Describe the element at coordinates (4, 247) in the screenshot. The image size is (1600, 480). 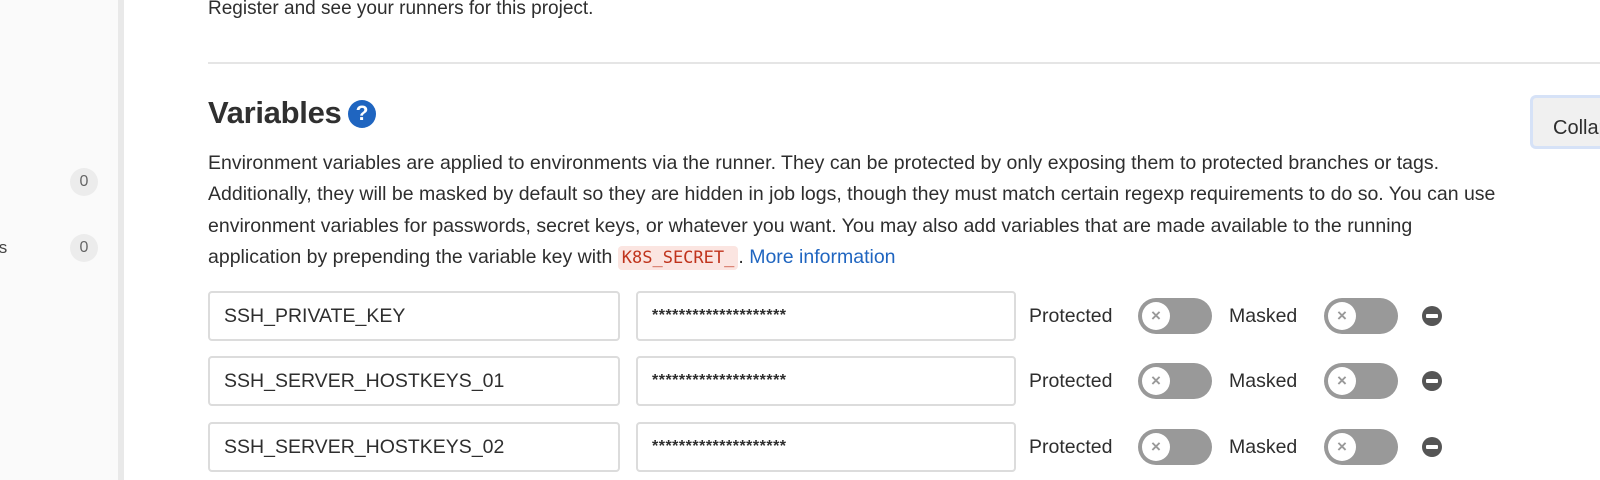
I see `sidebar-item-label: ts` at that location.